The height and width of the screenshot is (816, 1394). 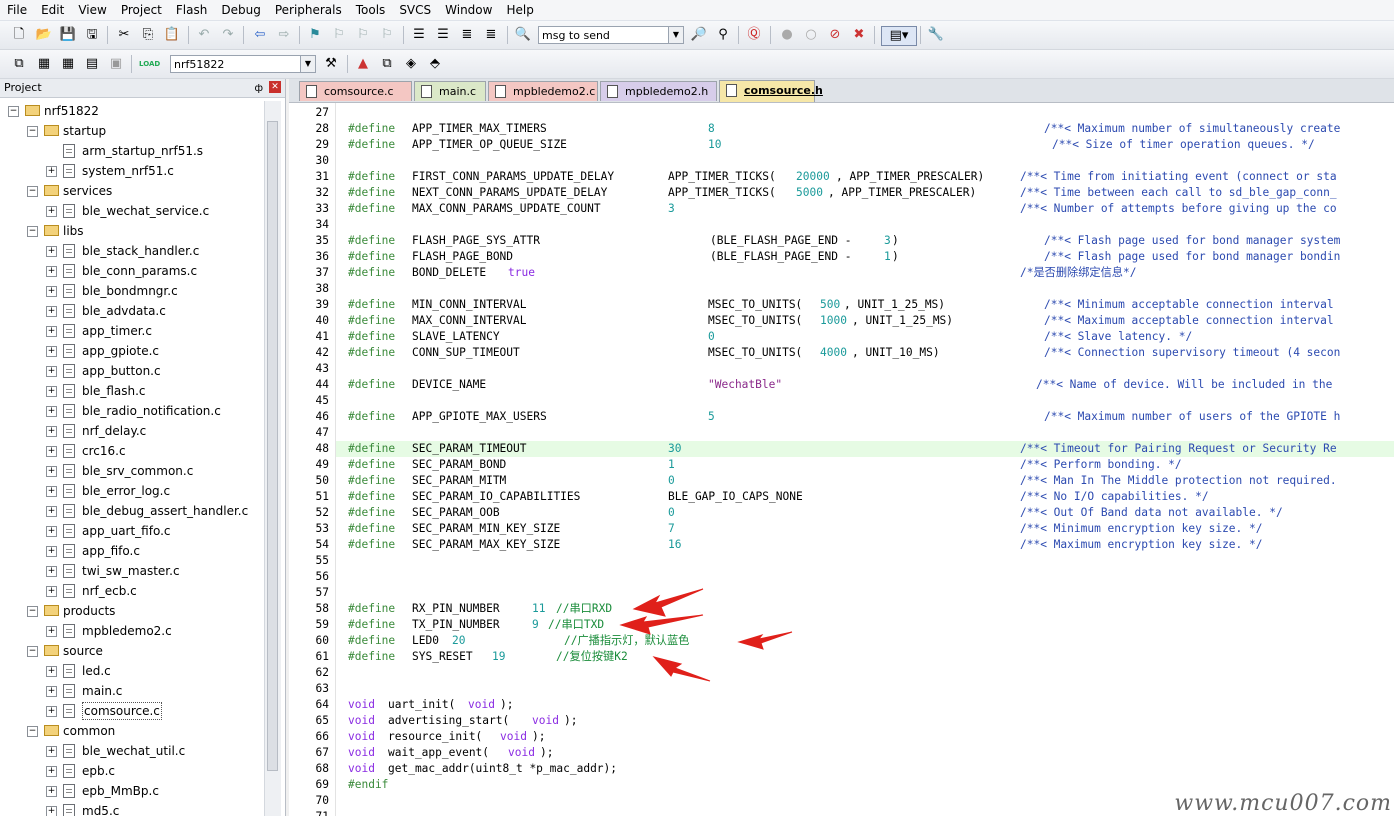 I want to click on tab-mpbledemo2-h: mpbledemo2.h, so click(x=658, y=91).